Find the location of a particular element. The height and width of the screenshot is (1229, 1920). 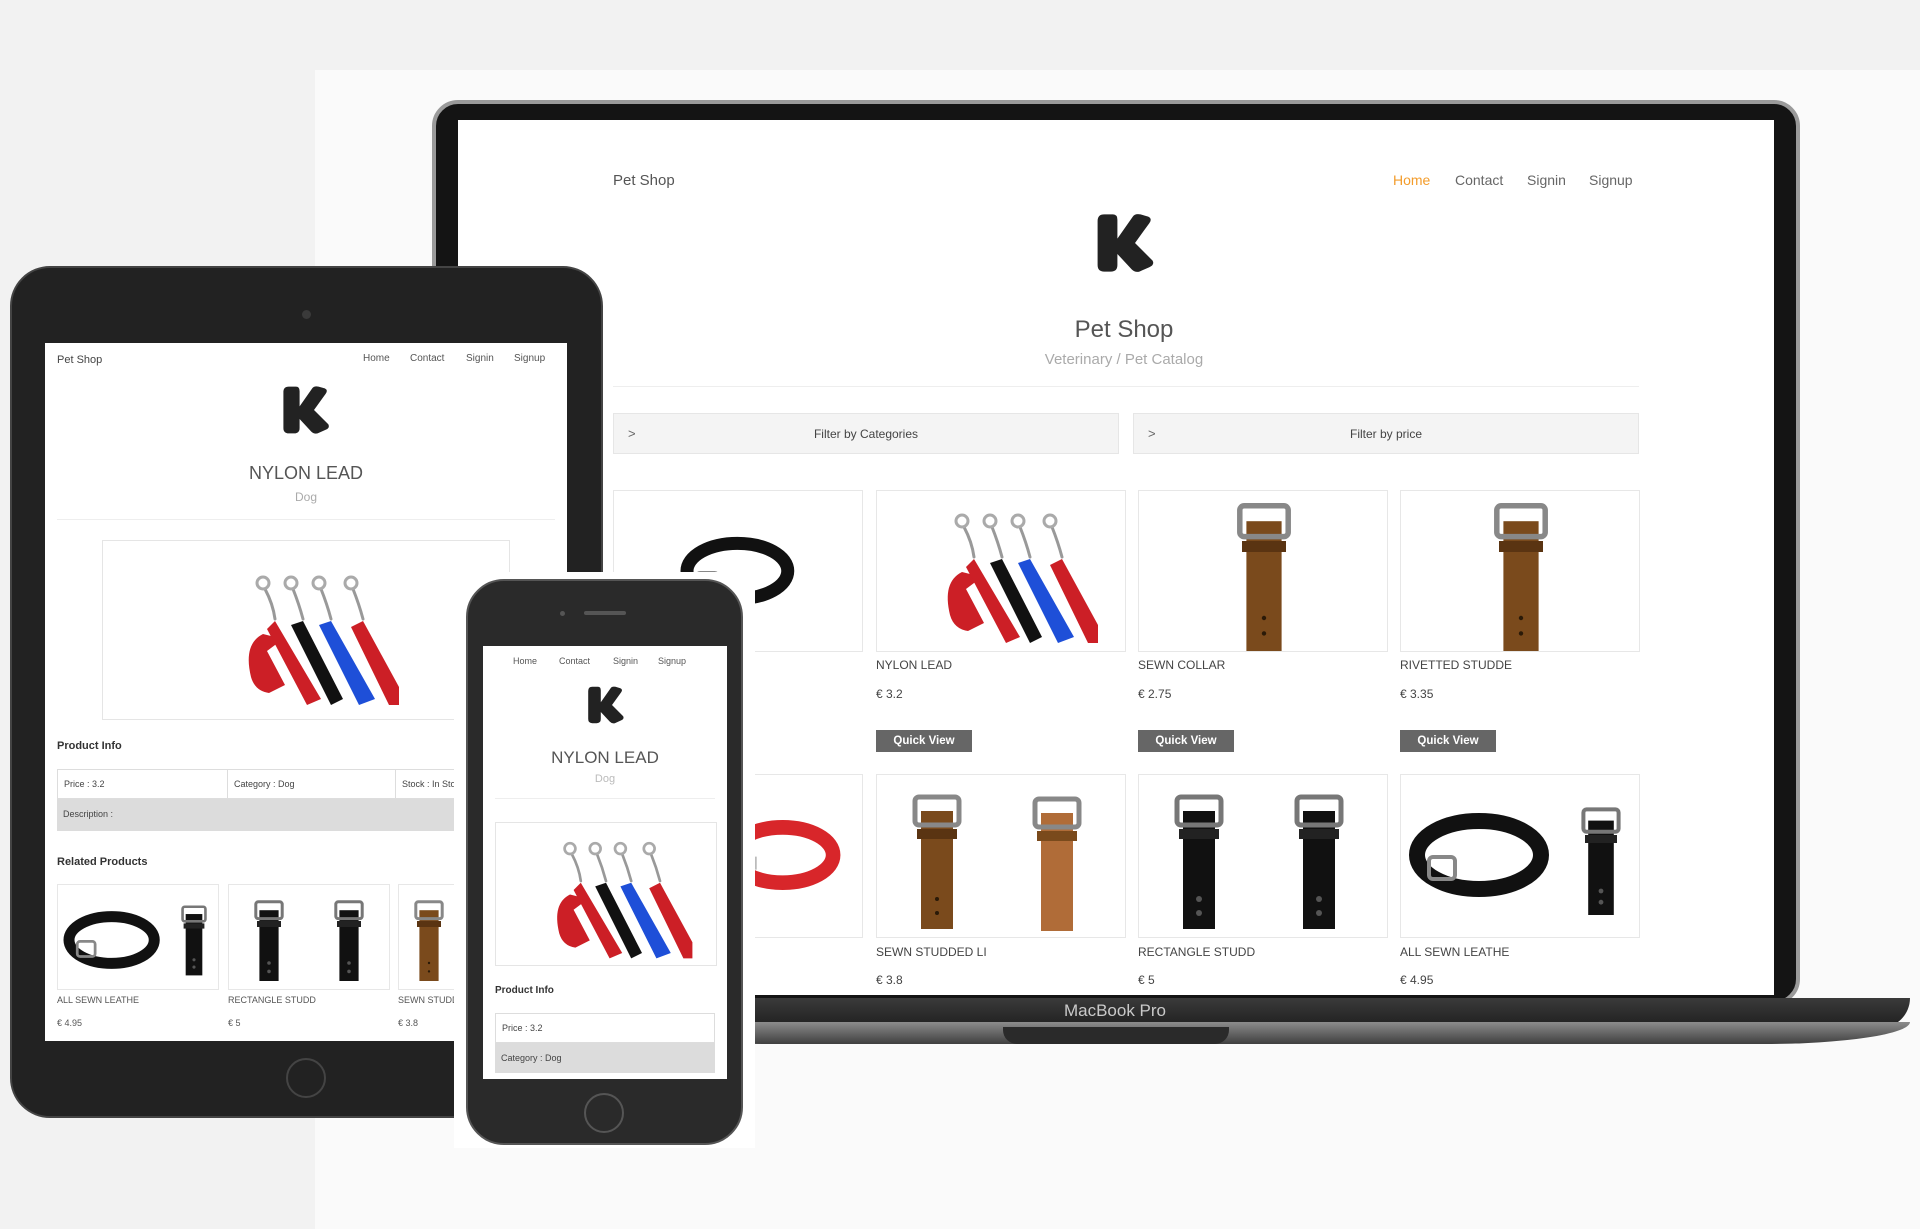

page-title: Pet Shop is located at coordinates (1124, 329).